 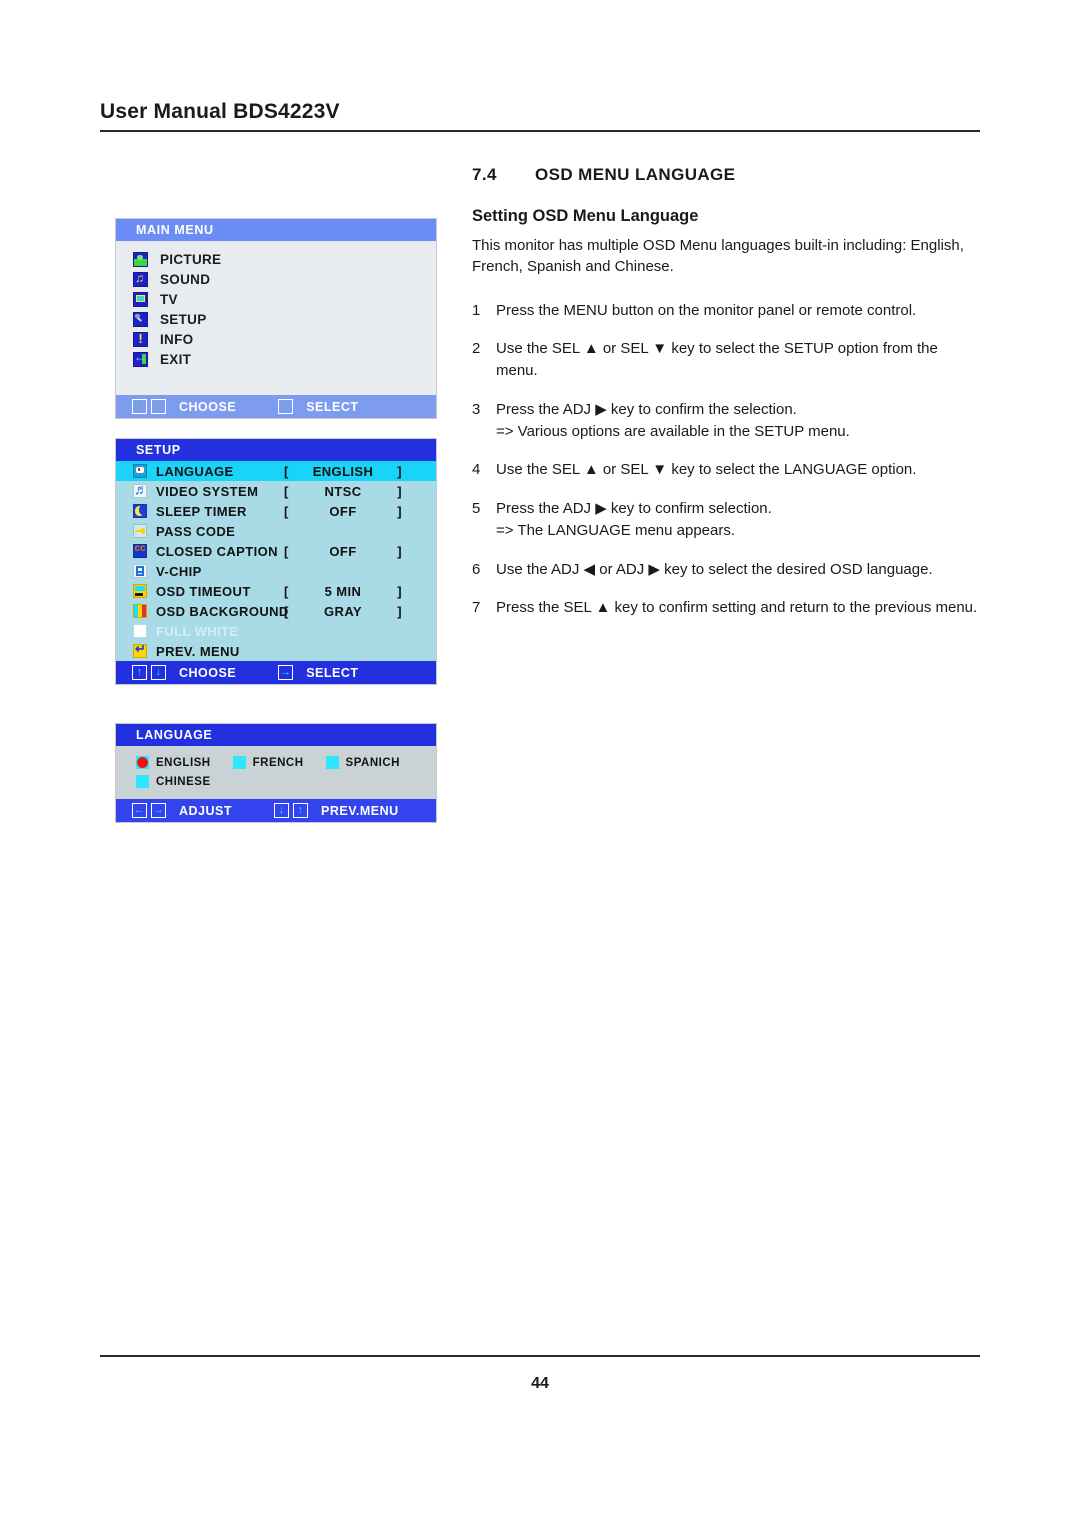 I want to click on osd-background-icon, so click(x=140, y=611).